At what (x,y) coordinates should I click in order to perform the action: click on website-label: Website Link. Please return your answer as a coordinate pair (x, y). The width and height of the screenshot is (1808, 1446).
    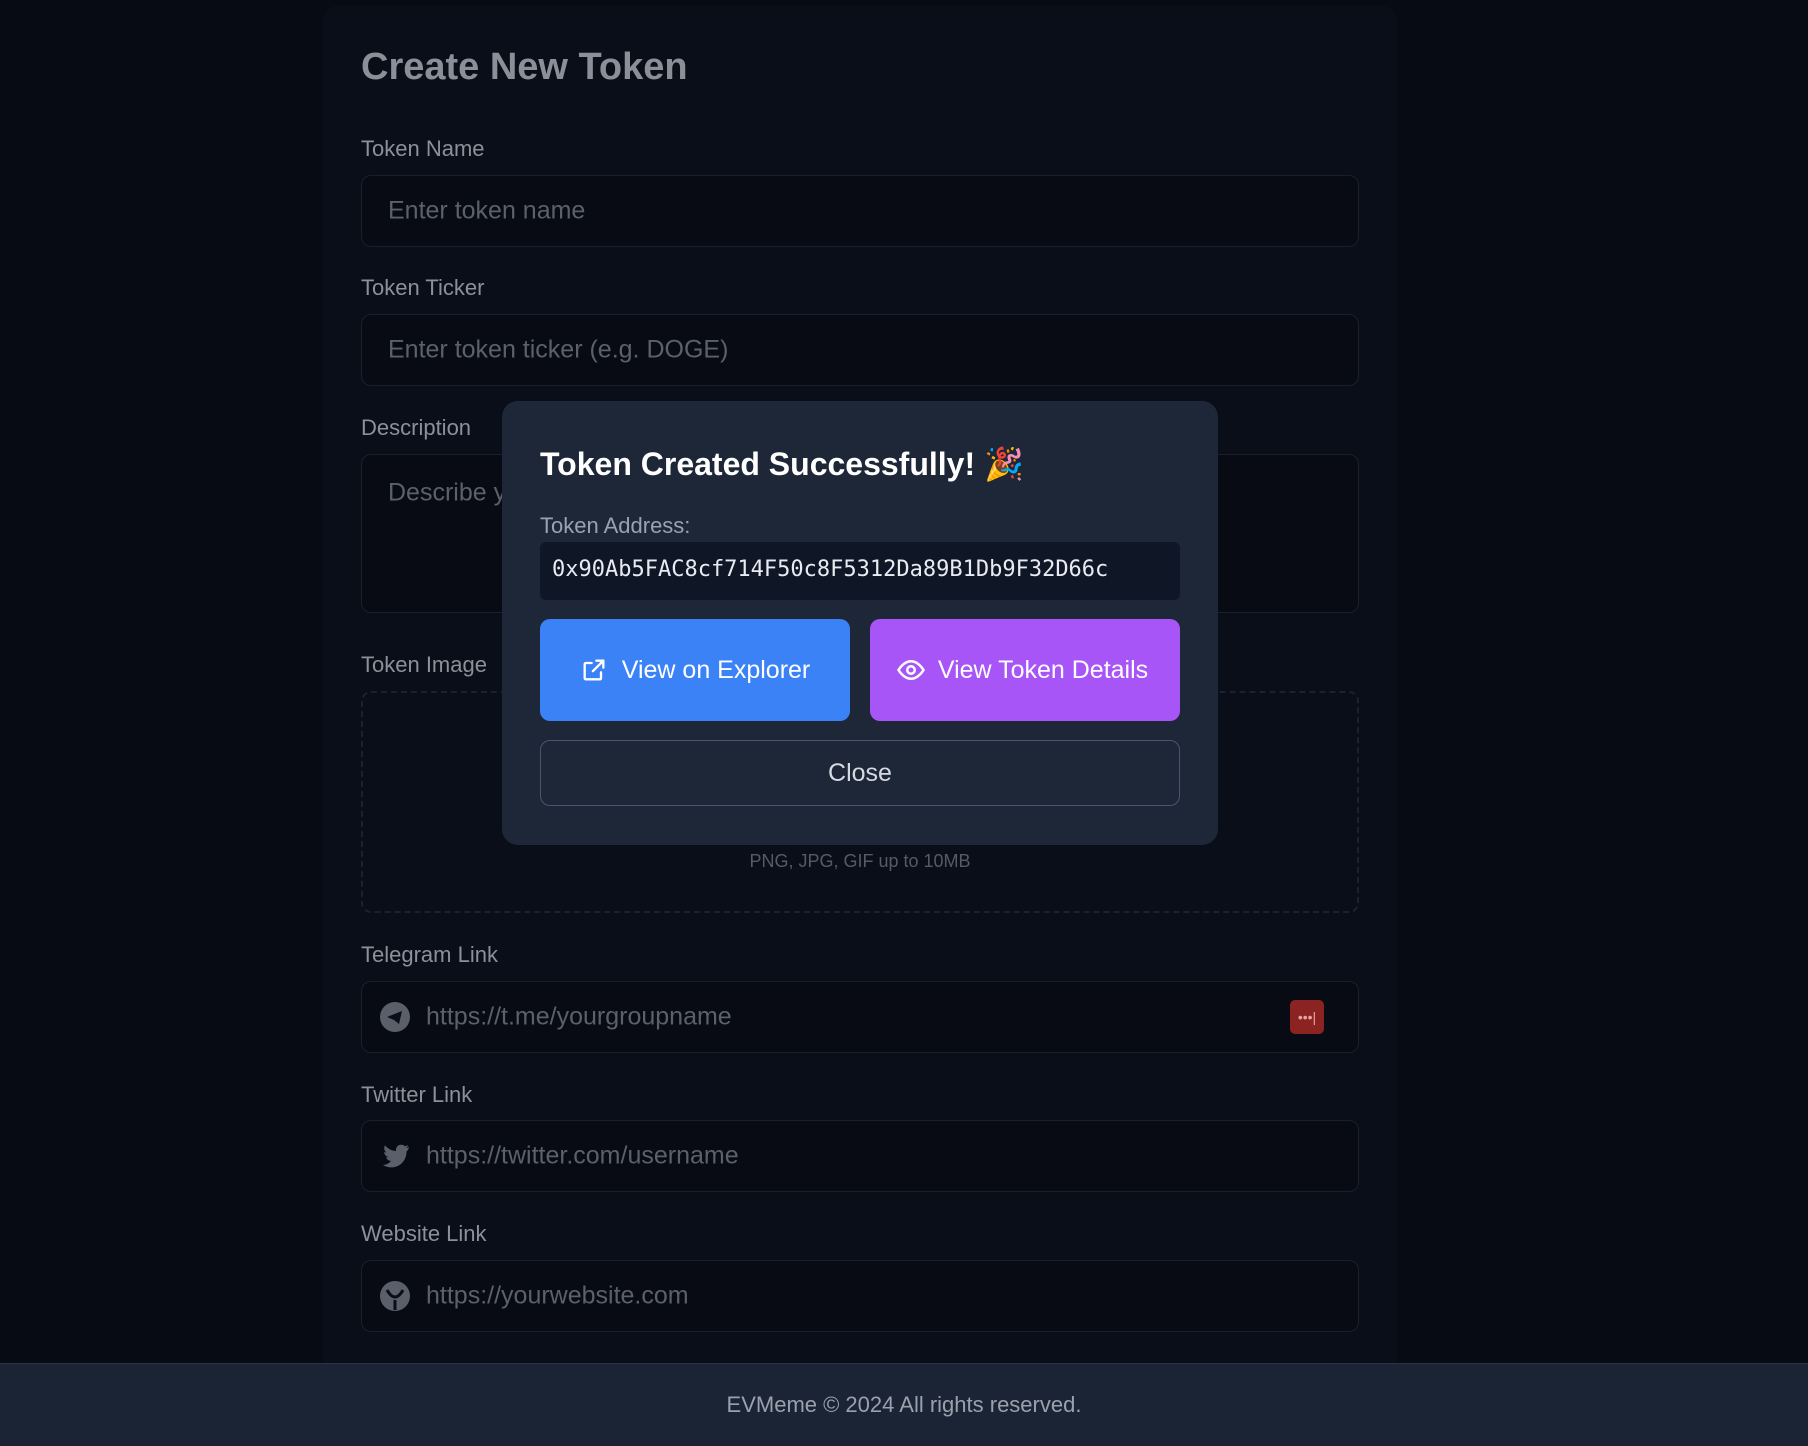
    Looking at the image, I should click on (424, 1233).